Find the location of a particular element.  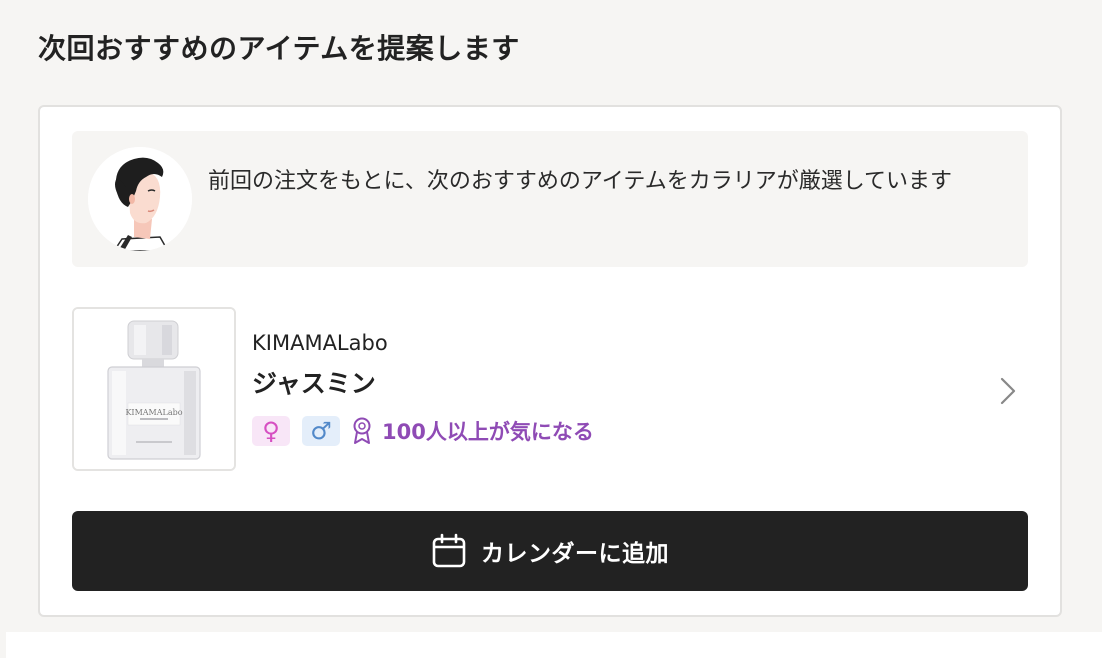

add-to-calendar-label: カレンダーに追加 is located at coordinates (575, 554).